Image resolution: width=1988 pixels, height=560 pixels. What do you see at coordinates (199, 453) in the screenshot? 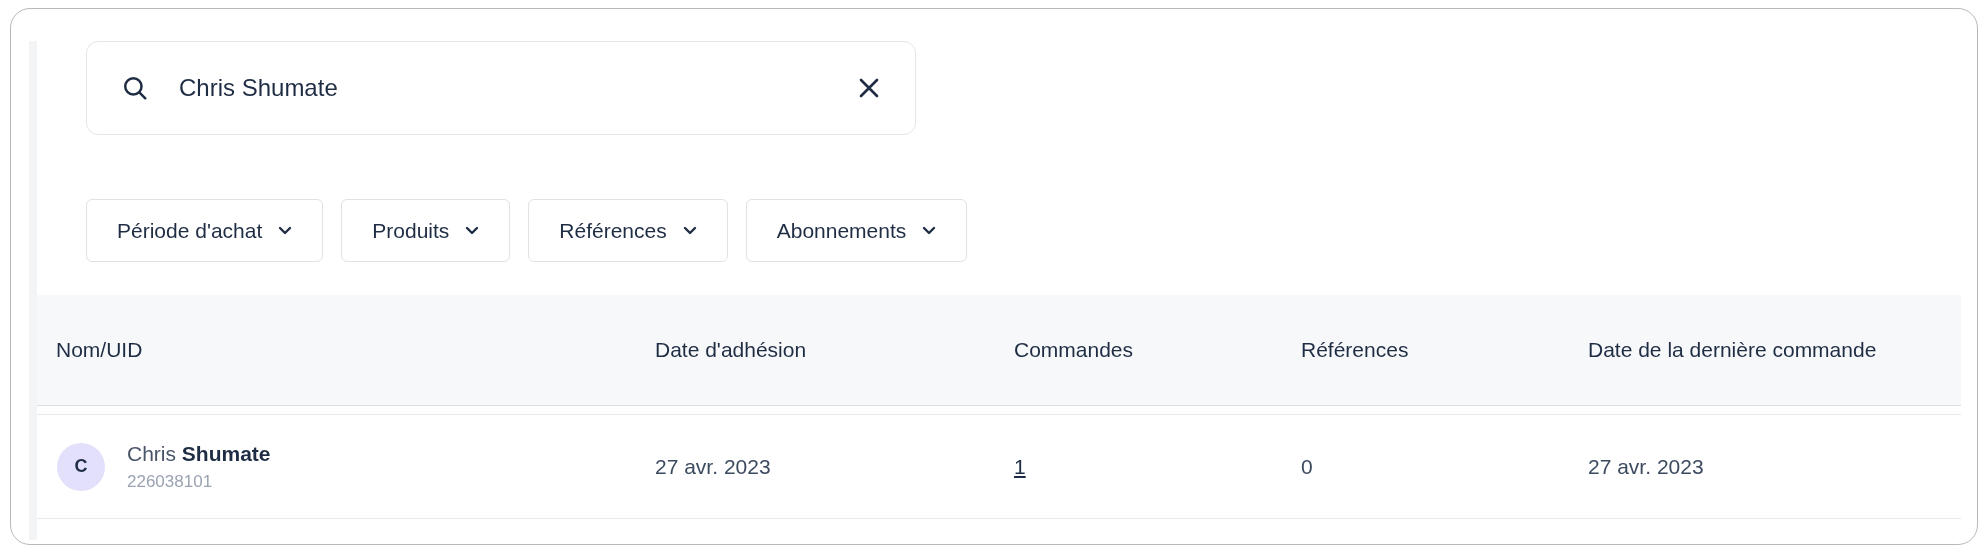
I see `customer-name: Chris Shumate` at bounding box center [199, 453].